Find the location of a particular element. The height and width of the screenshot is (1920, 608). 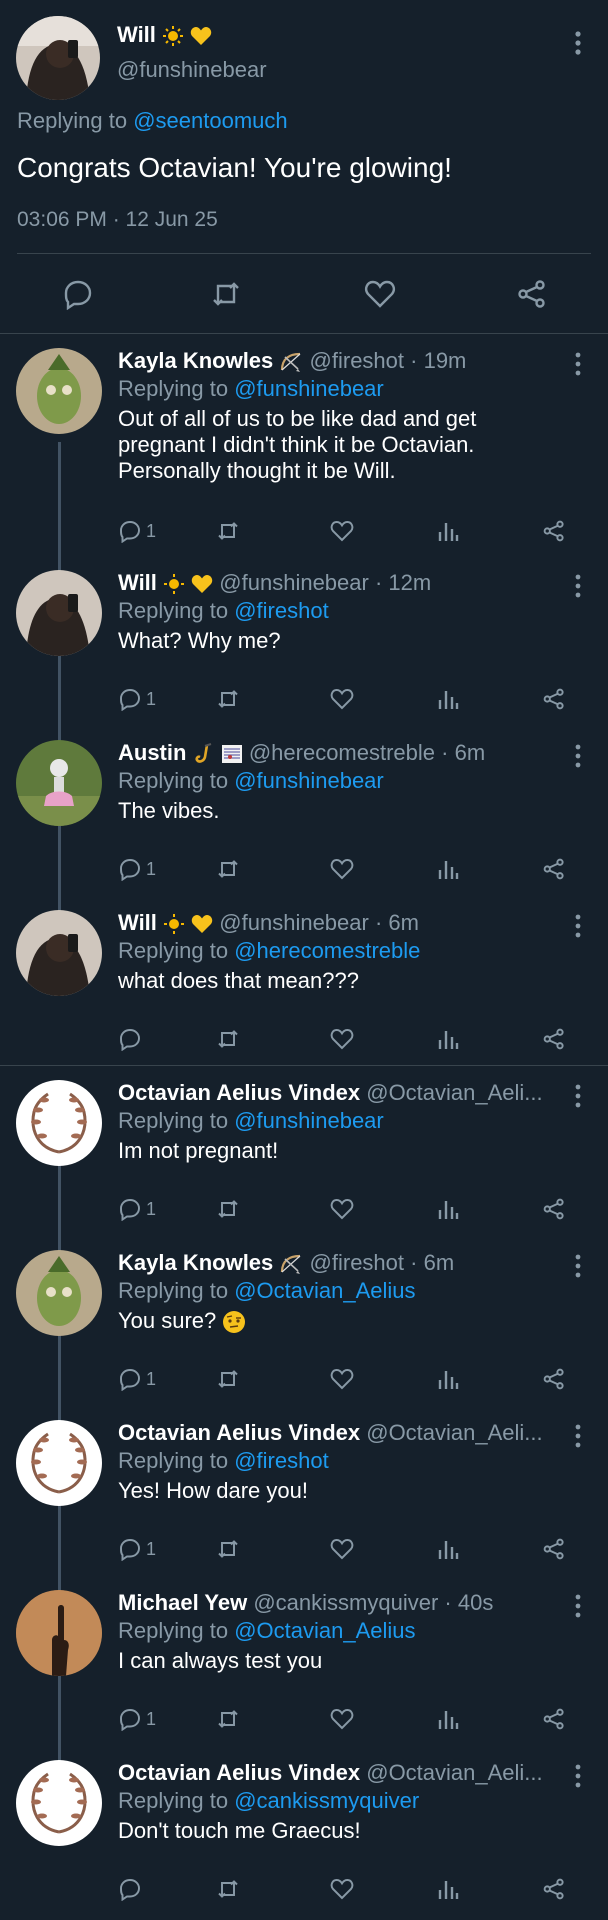

reply-header: Michael Yew @cankissmyquiver · 40s is located at coordinates (338, 1603).